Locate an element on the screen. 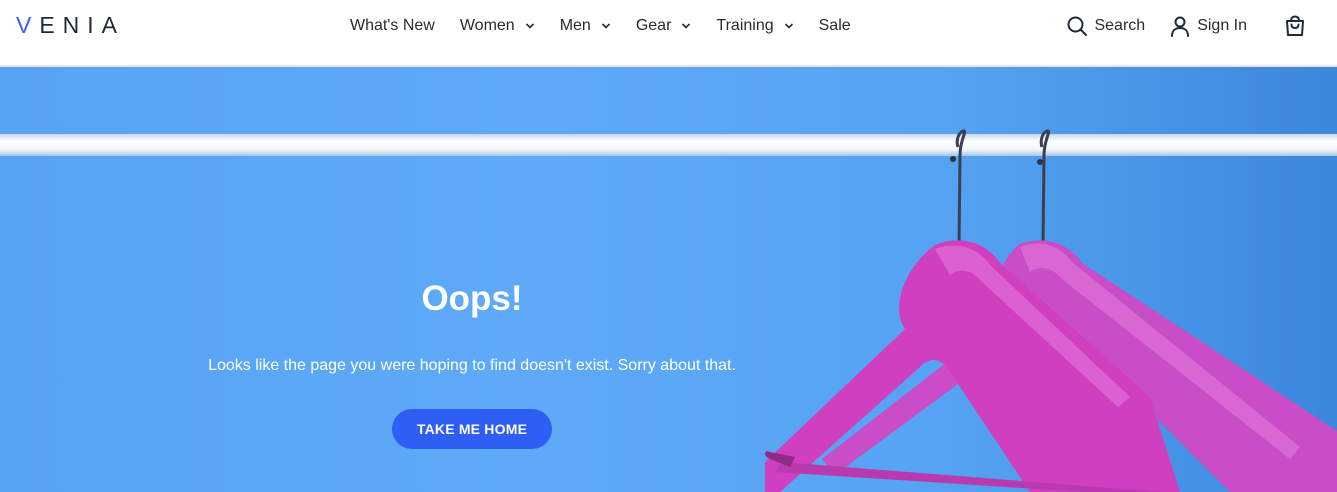  search-icon is located at coordinates (1077, 26).